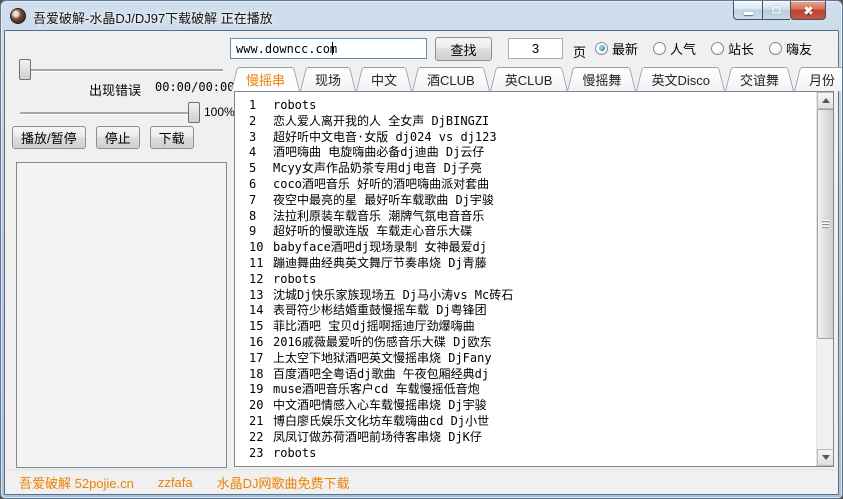 Image resolution: width=843 pixels, height=499 pixels. What do you see at coordinates (381, 420) in the screenshot?
I see `song-title: 博白廖氏娱乐文化坊车载嗨曲cd Dj小世` at bounding box center [381, 420].